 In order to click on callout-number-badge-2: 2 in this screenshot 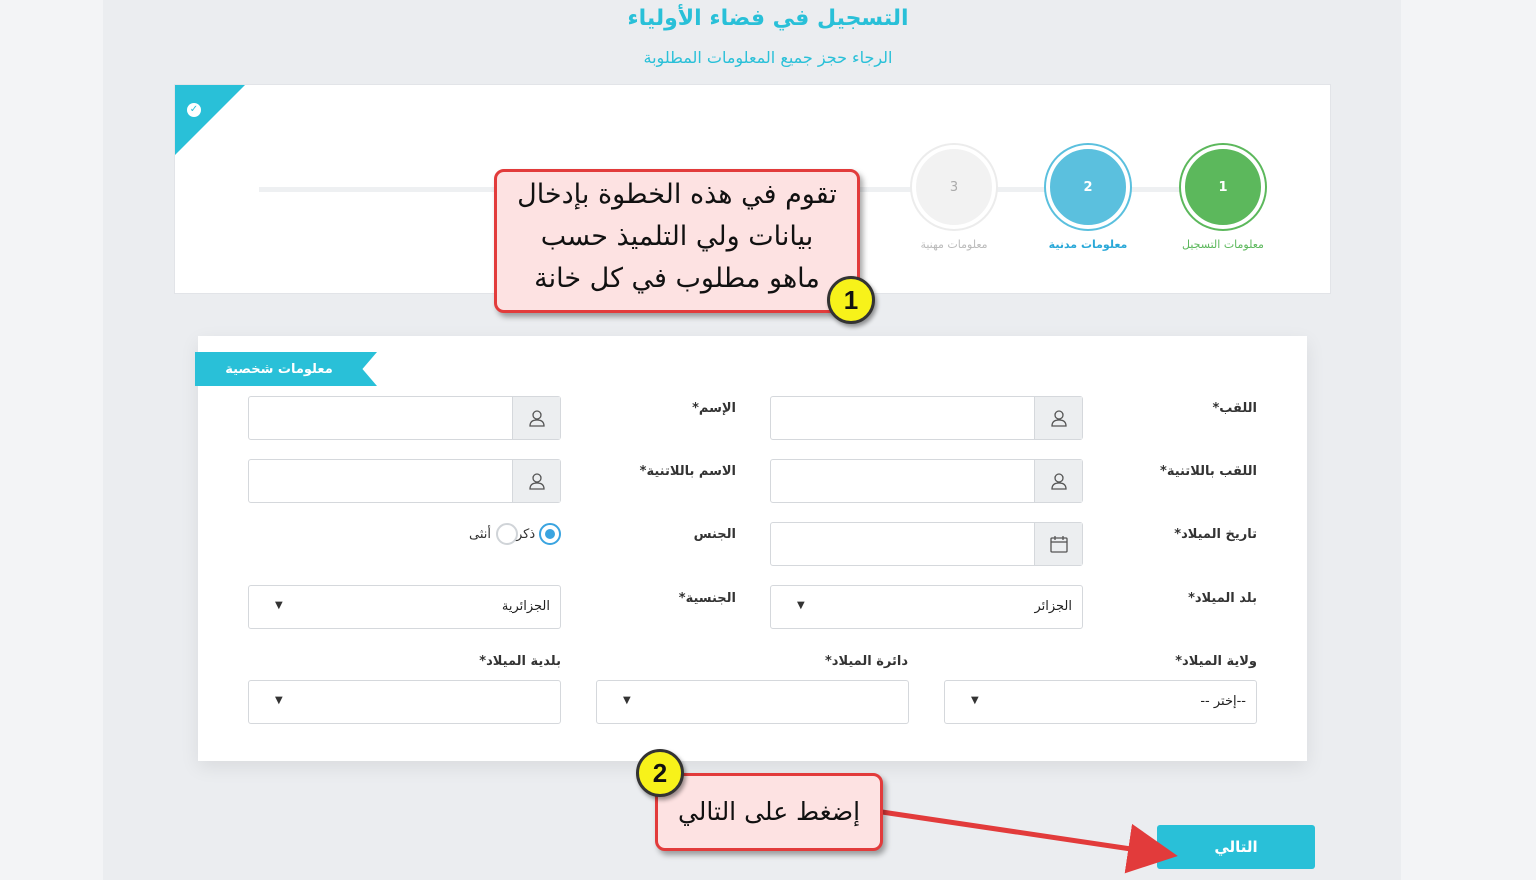, I will do `click(660, 773)`.